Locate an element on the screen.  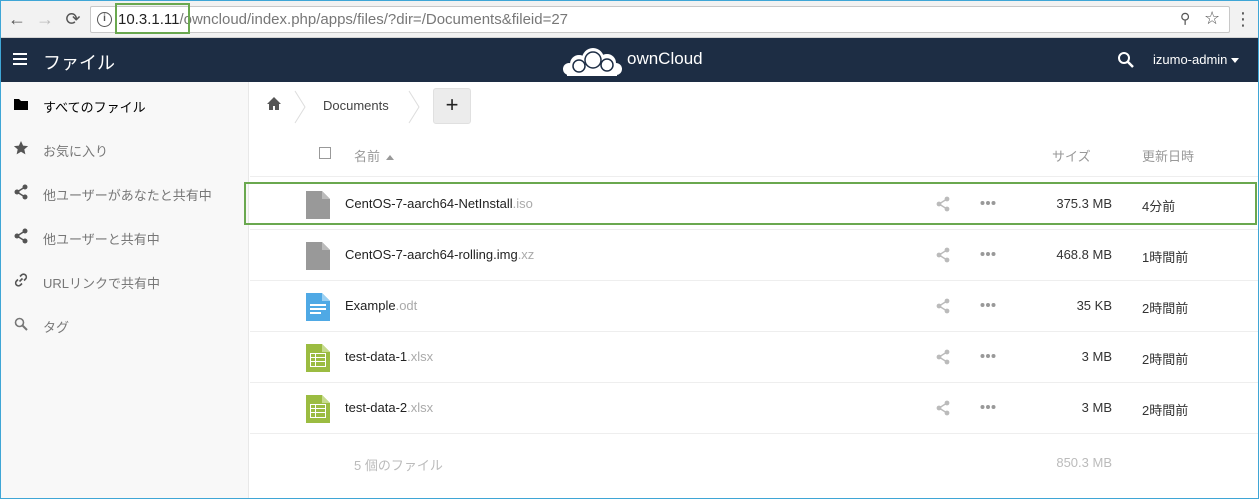
sidebar-item-label: お気に入り is located at coordinates (76, 151).